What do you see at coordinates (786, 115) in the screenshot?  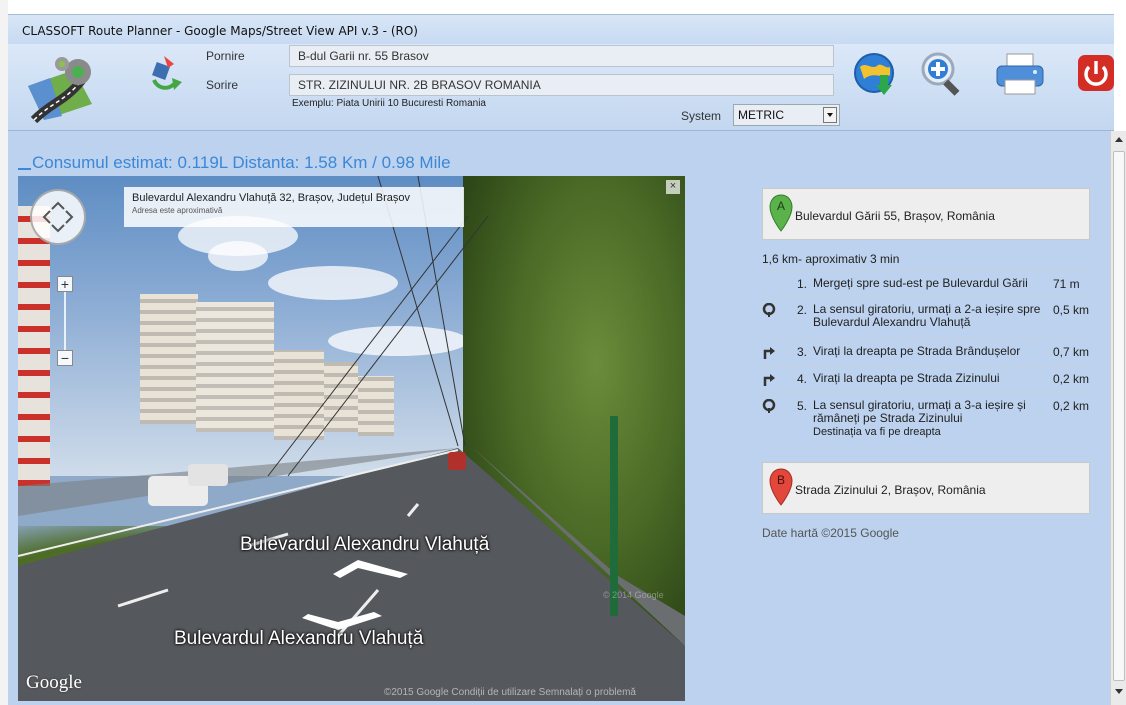 I see `system-select: METRIC` at bounding box center [786, 115].